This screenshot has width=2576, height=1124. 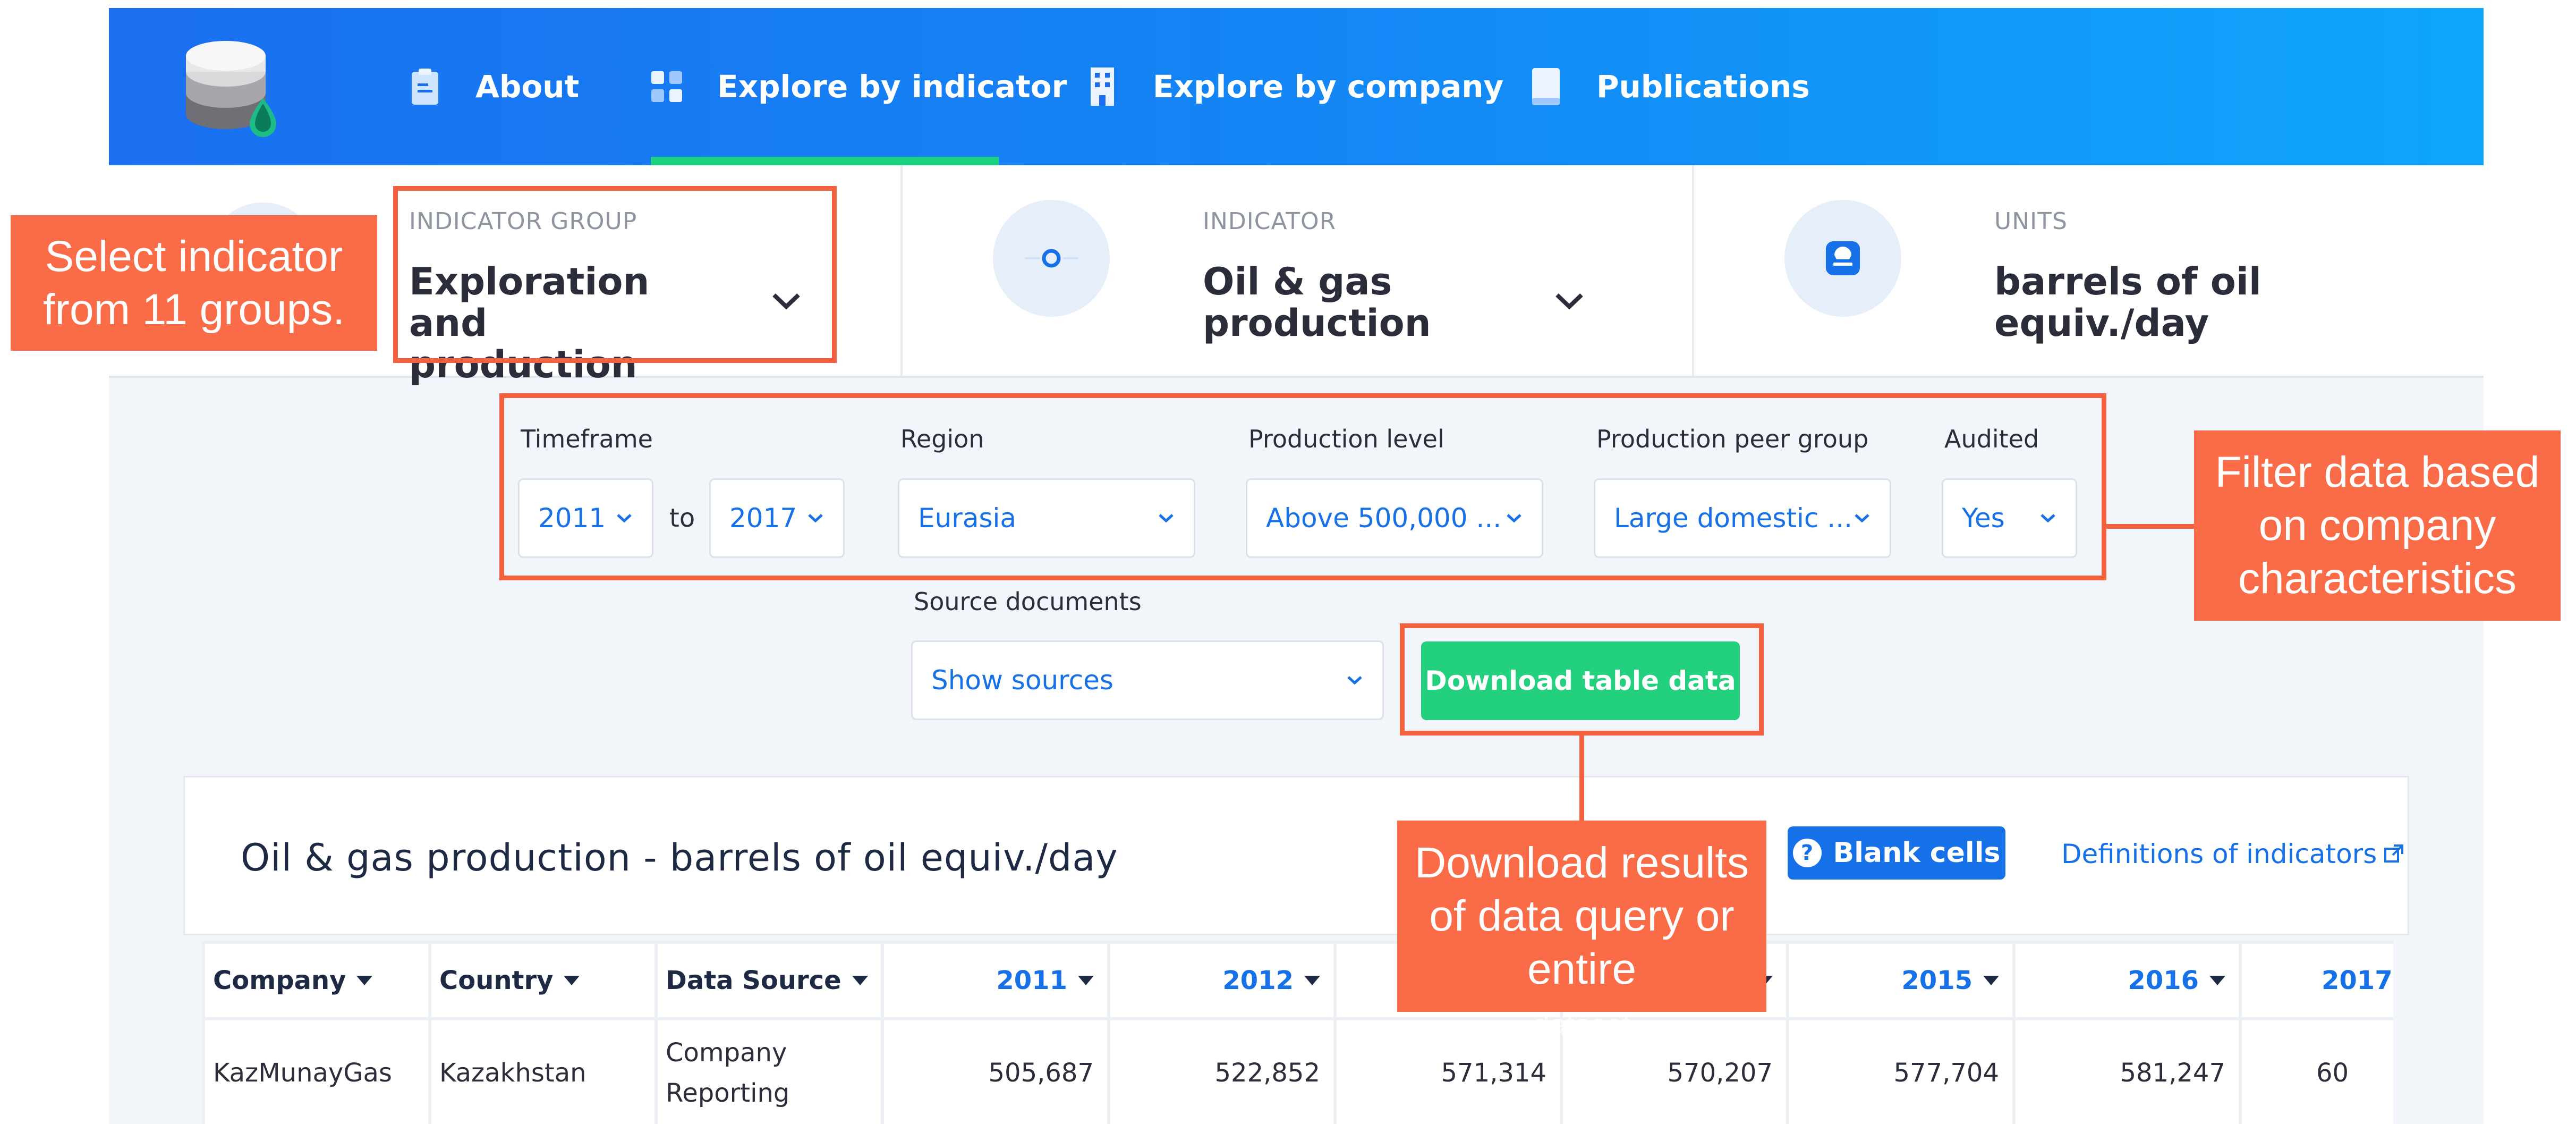 What do you see at coordinates (1569, 301) in the screenshot?
I see `indicator-chevron-down-icon` at bounding box center [1569, 301].